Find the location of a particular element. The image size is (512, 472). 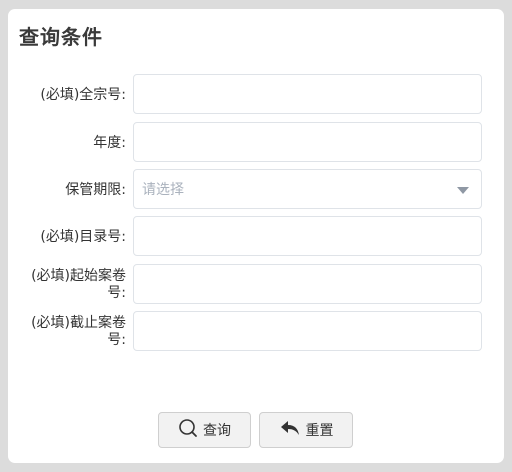

reset-button: 重置 is located at coordinates (306, 430).